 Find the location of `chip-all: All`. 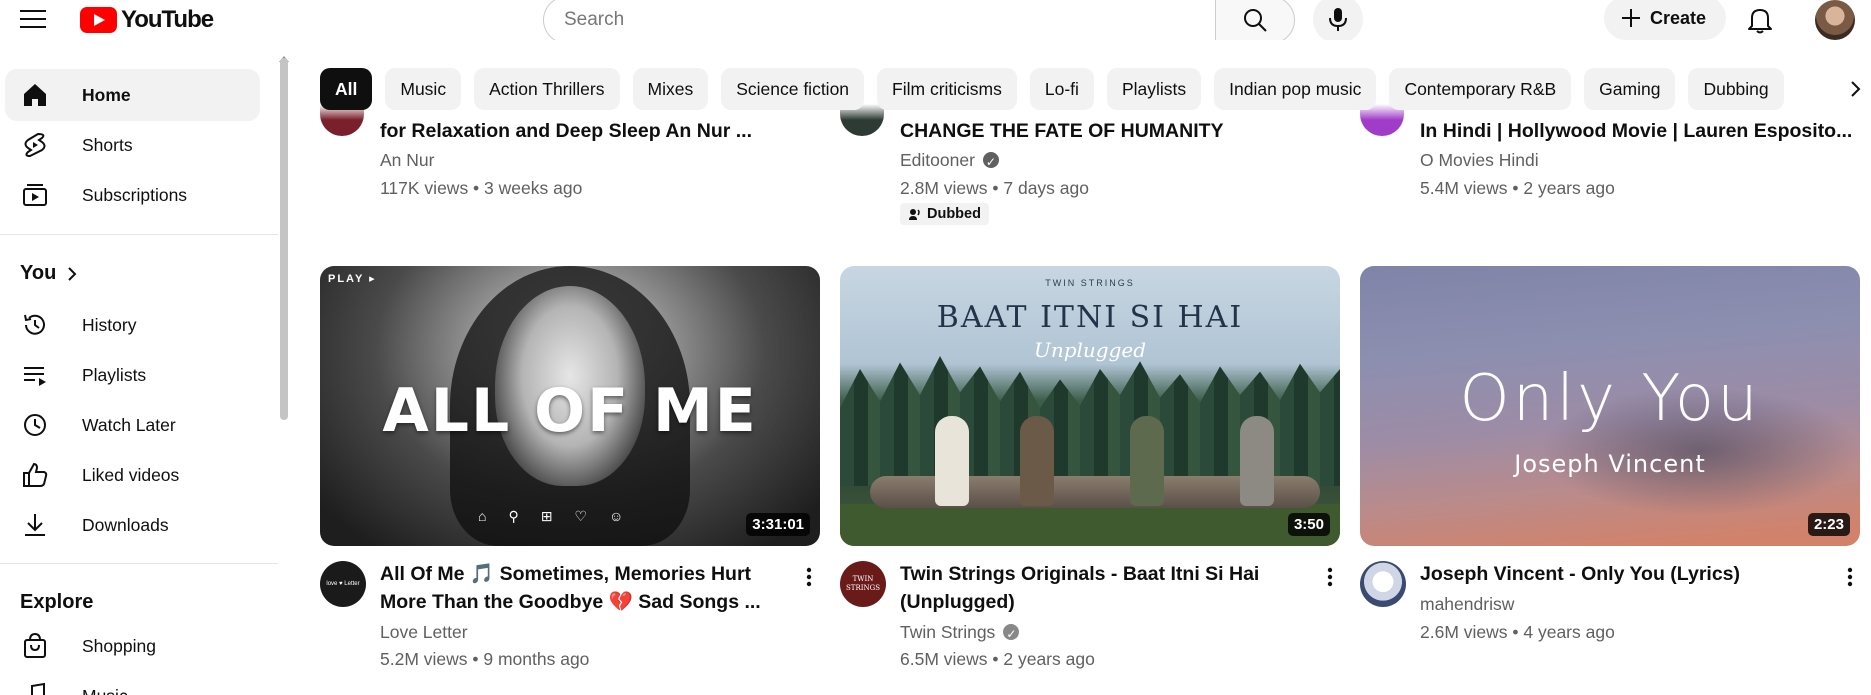

chip-all: All is located at coordinates (346, 89).